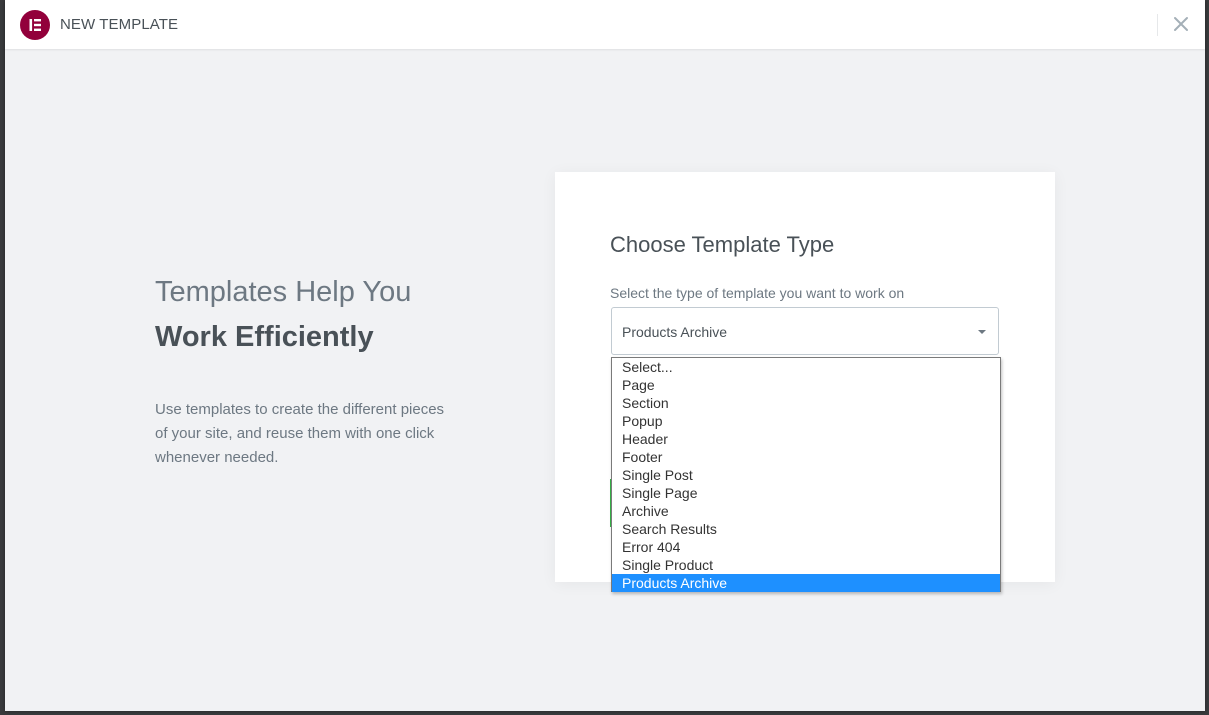 The width and height of the screenshot is (1209, 715). Describe the element at coordinates (675, 332) in the screenshot. I see `select-value: Products Archive` at that location.